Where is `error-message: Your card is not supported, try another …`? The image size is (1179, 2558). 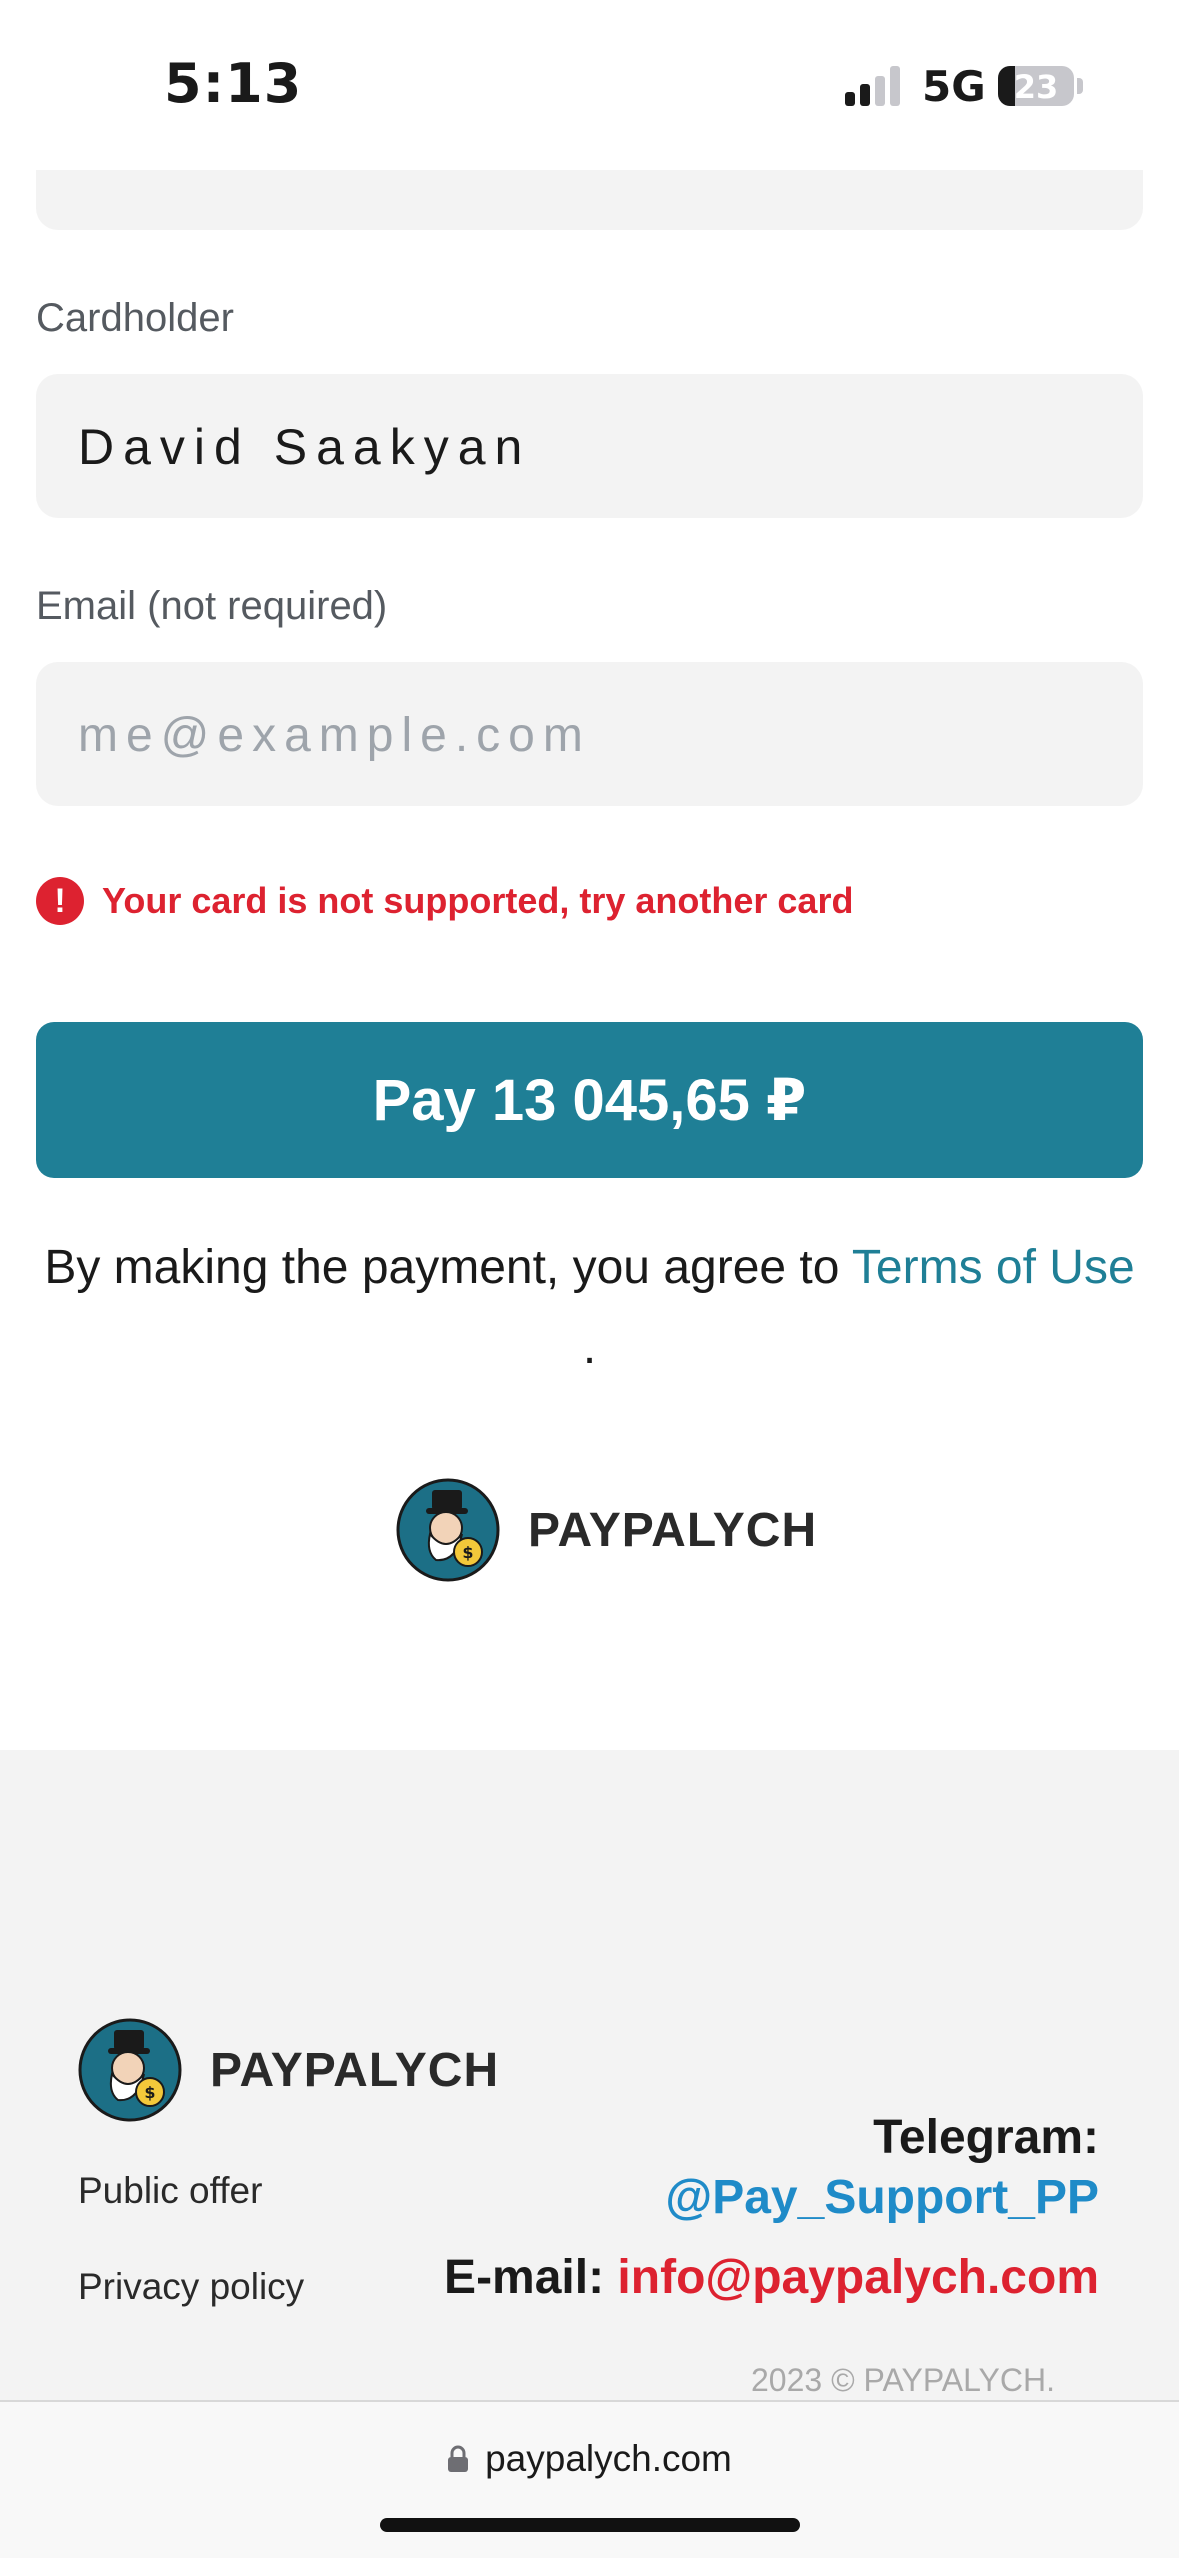
error-message: Your card is not supported, try another … is located at coordinates (478, 900).